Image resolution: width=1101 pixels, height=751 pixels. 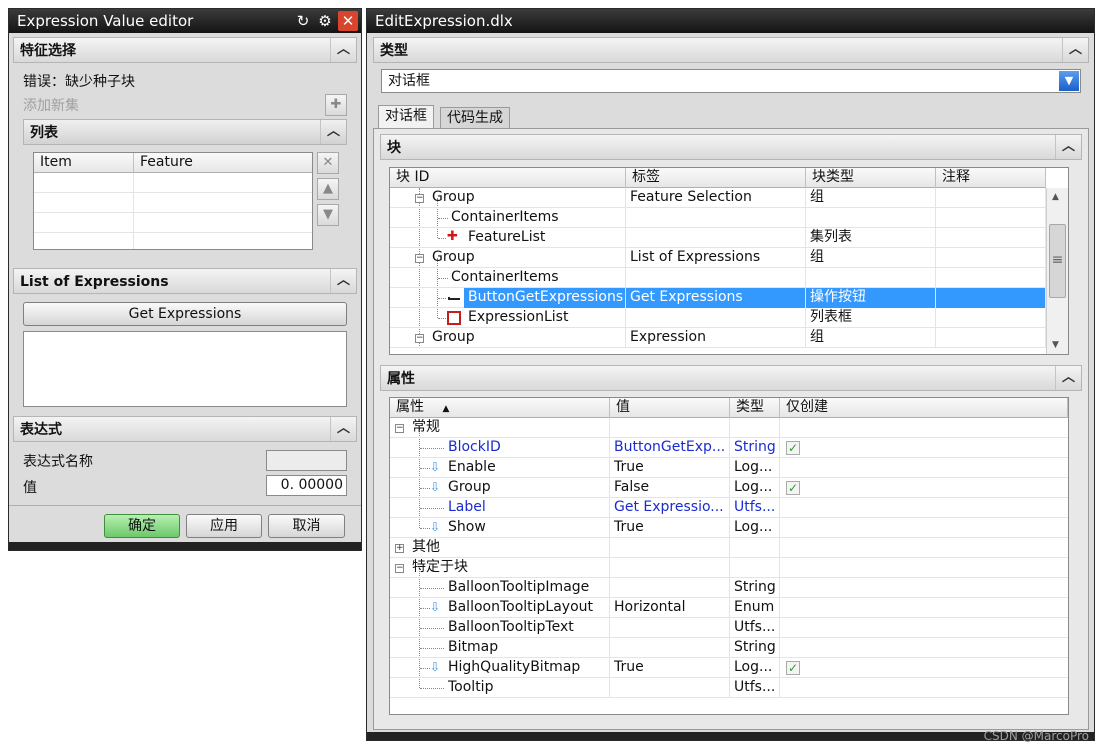 I want to click on column-header-block-type: 块类型, so click(x=871, y=178).